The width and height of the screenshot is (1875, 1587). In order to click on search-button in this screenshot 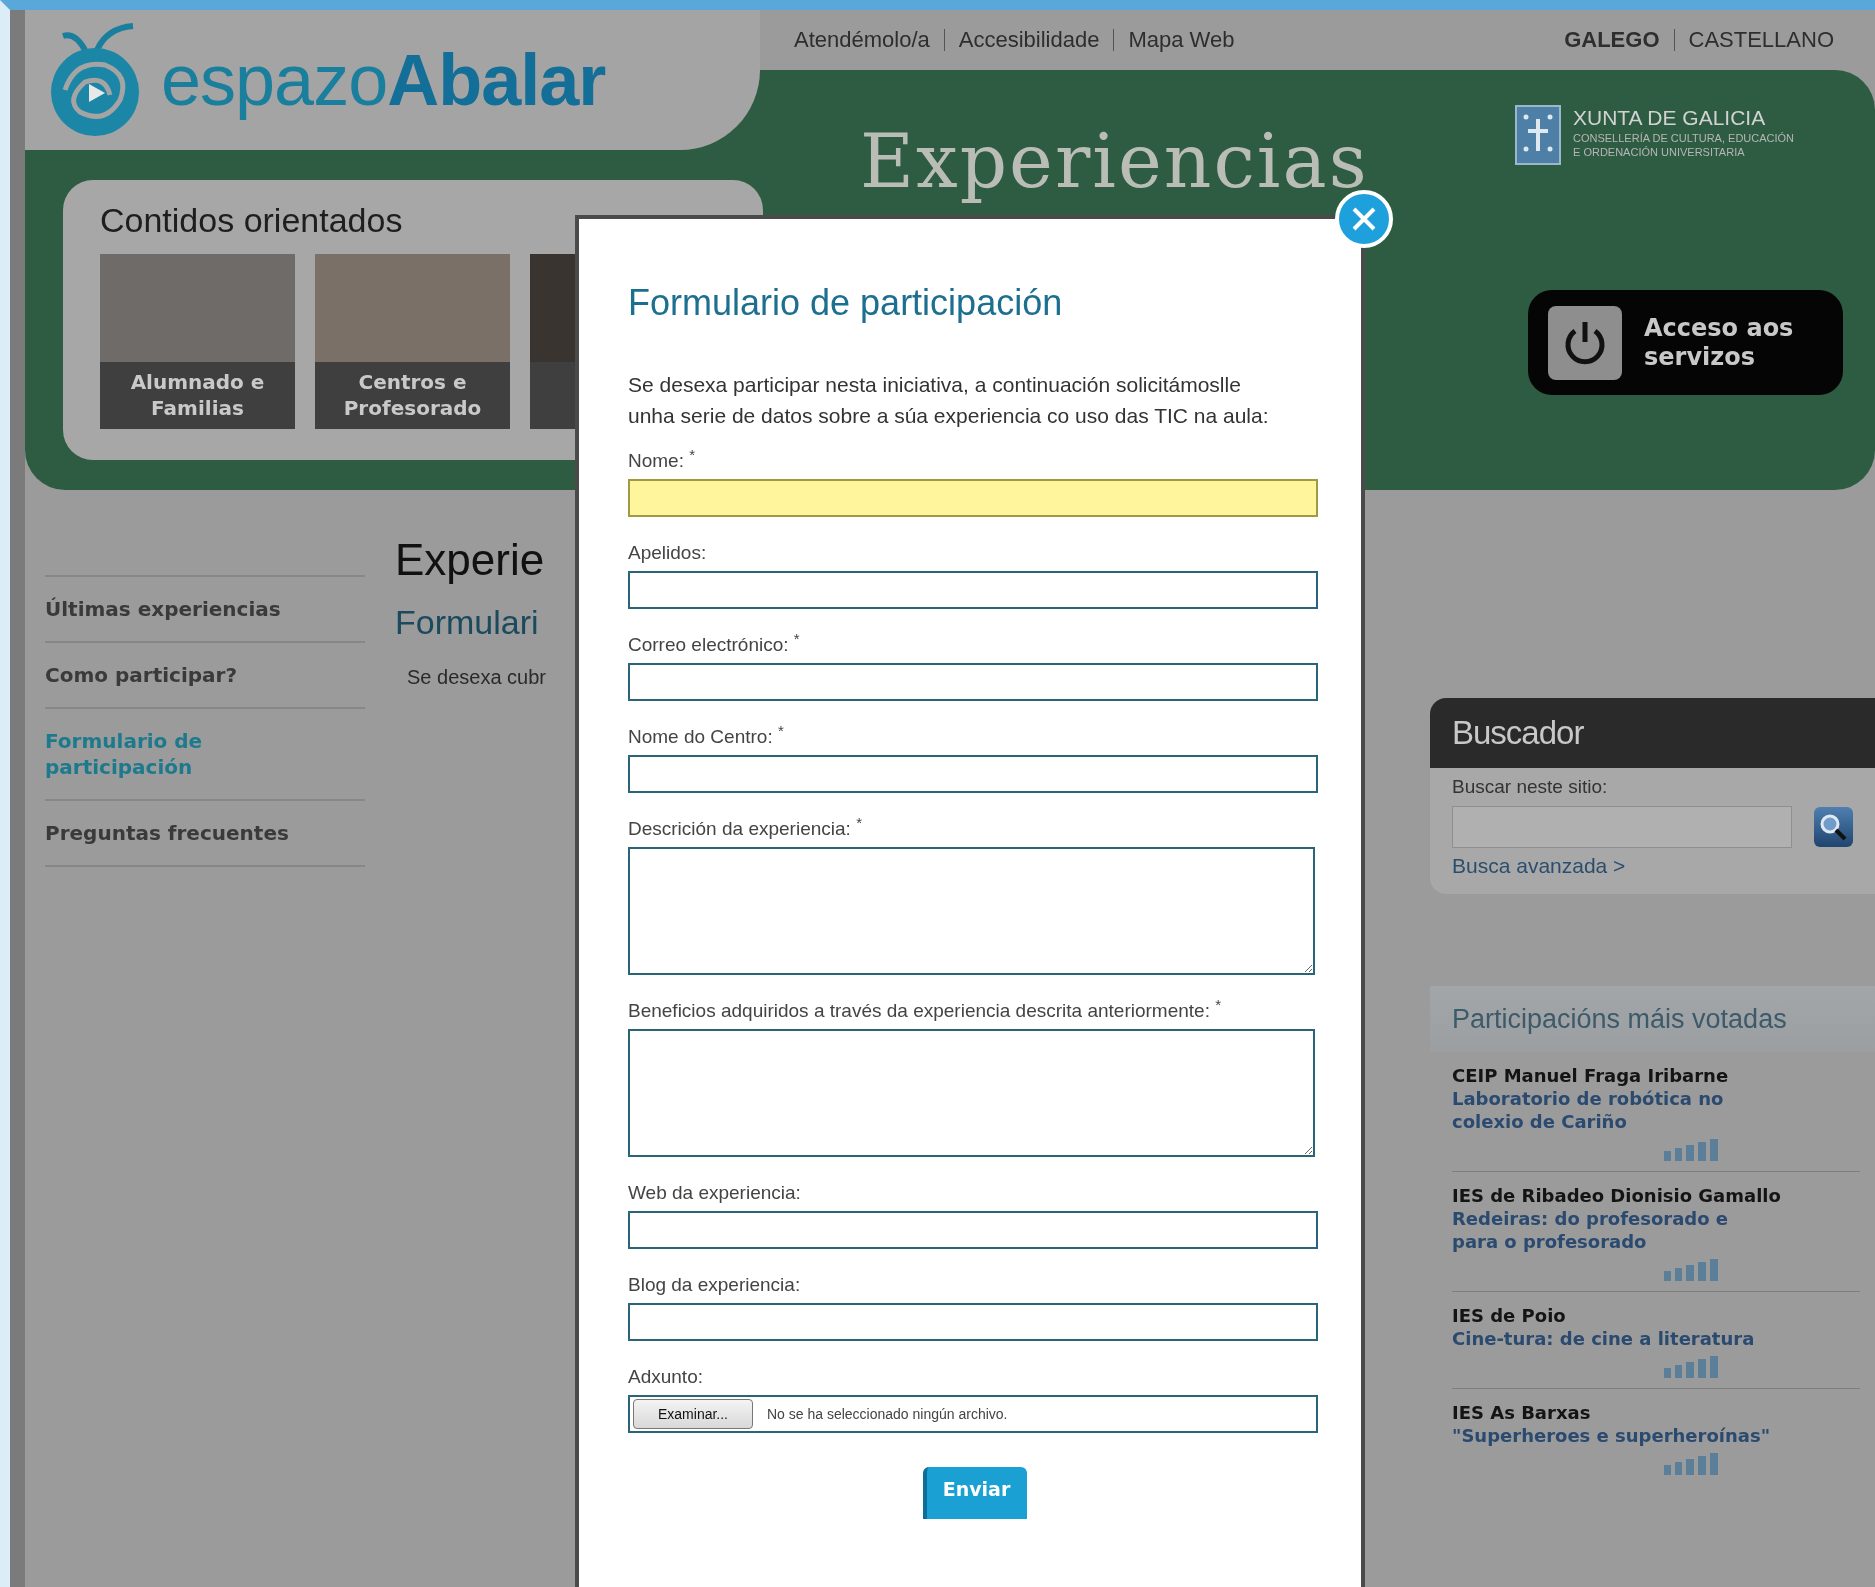, I will do `click(1833, 827)`.